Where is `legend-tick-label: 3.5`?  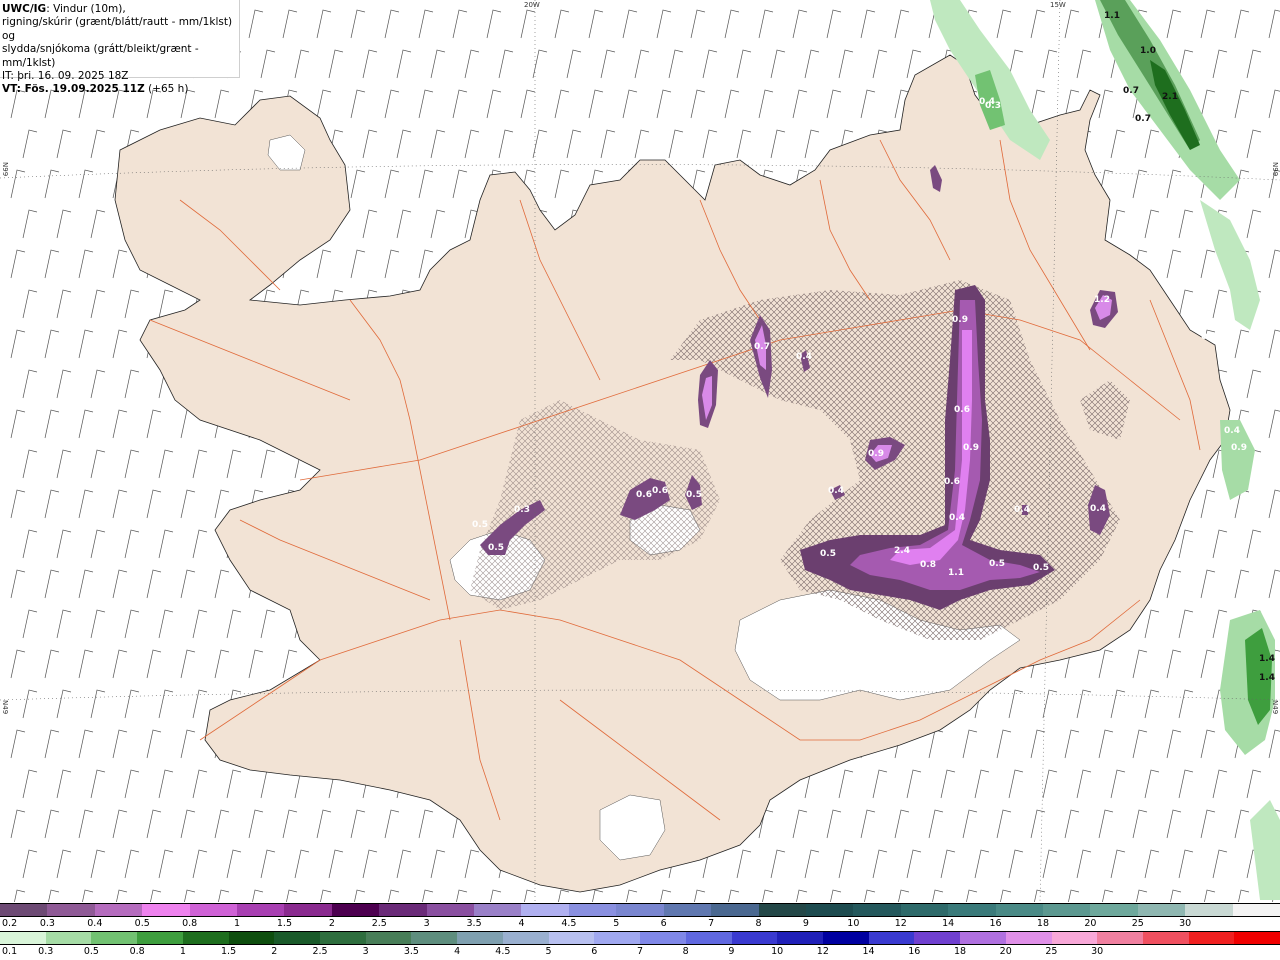
legend-tick-label: 3.5 is located at coordinates (411, 951).